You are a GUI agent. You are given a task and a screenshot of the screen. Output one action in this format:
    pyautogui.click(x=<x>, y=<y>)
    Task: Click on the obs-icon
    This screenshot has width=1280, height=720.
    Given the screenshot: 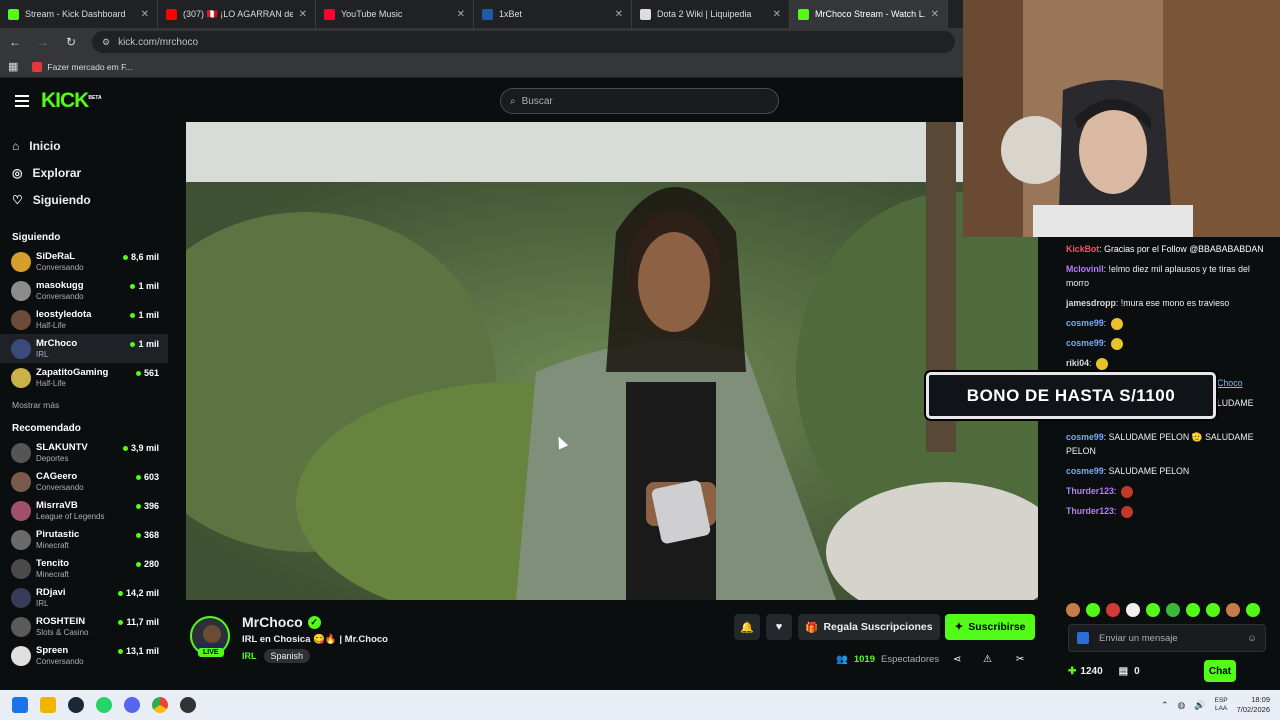 What is the action you would take?
    pyautogui.click(x=188, y=705)
    